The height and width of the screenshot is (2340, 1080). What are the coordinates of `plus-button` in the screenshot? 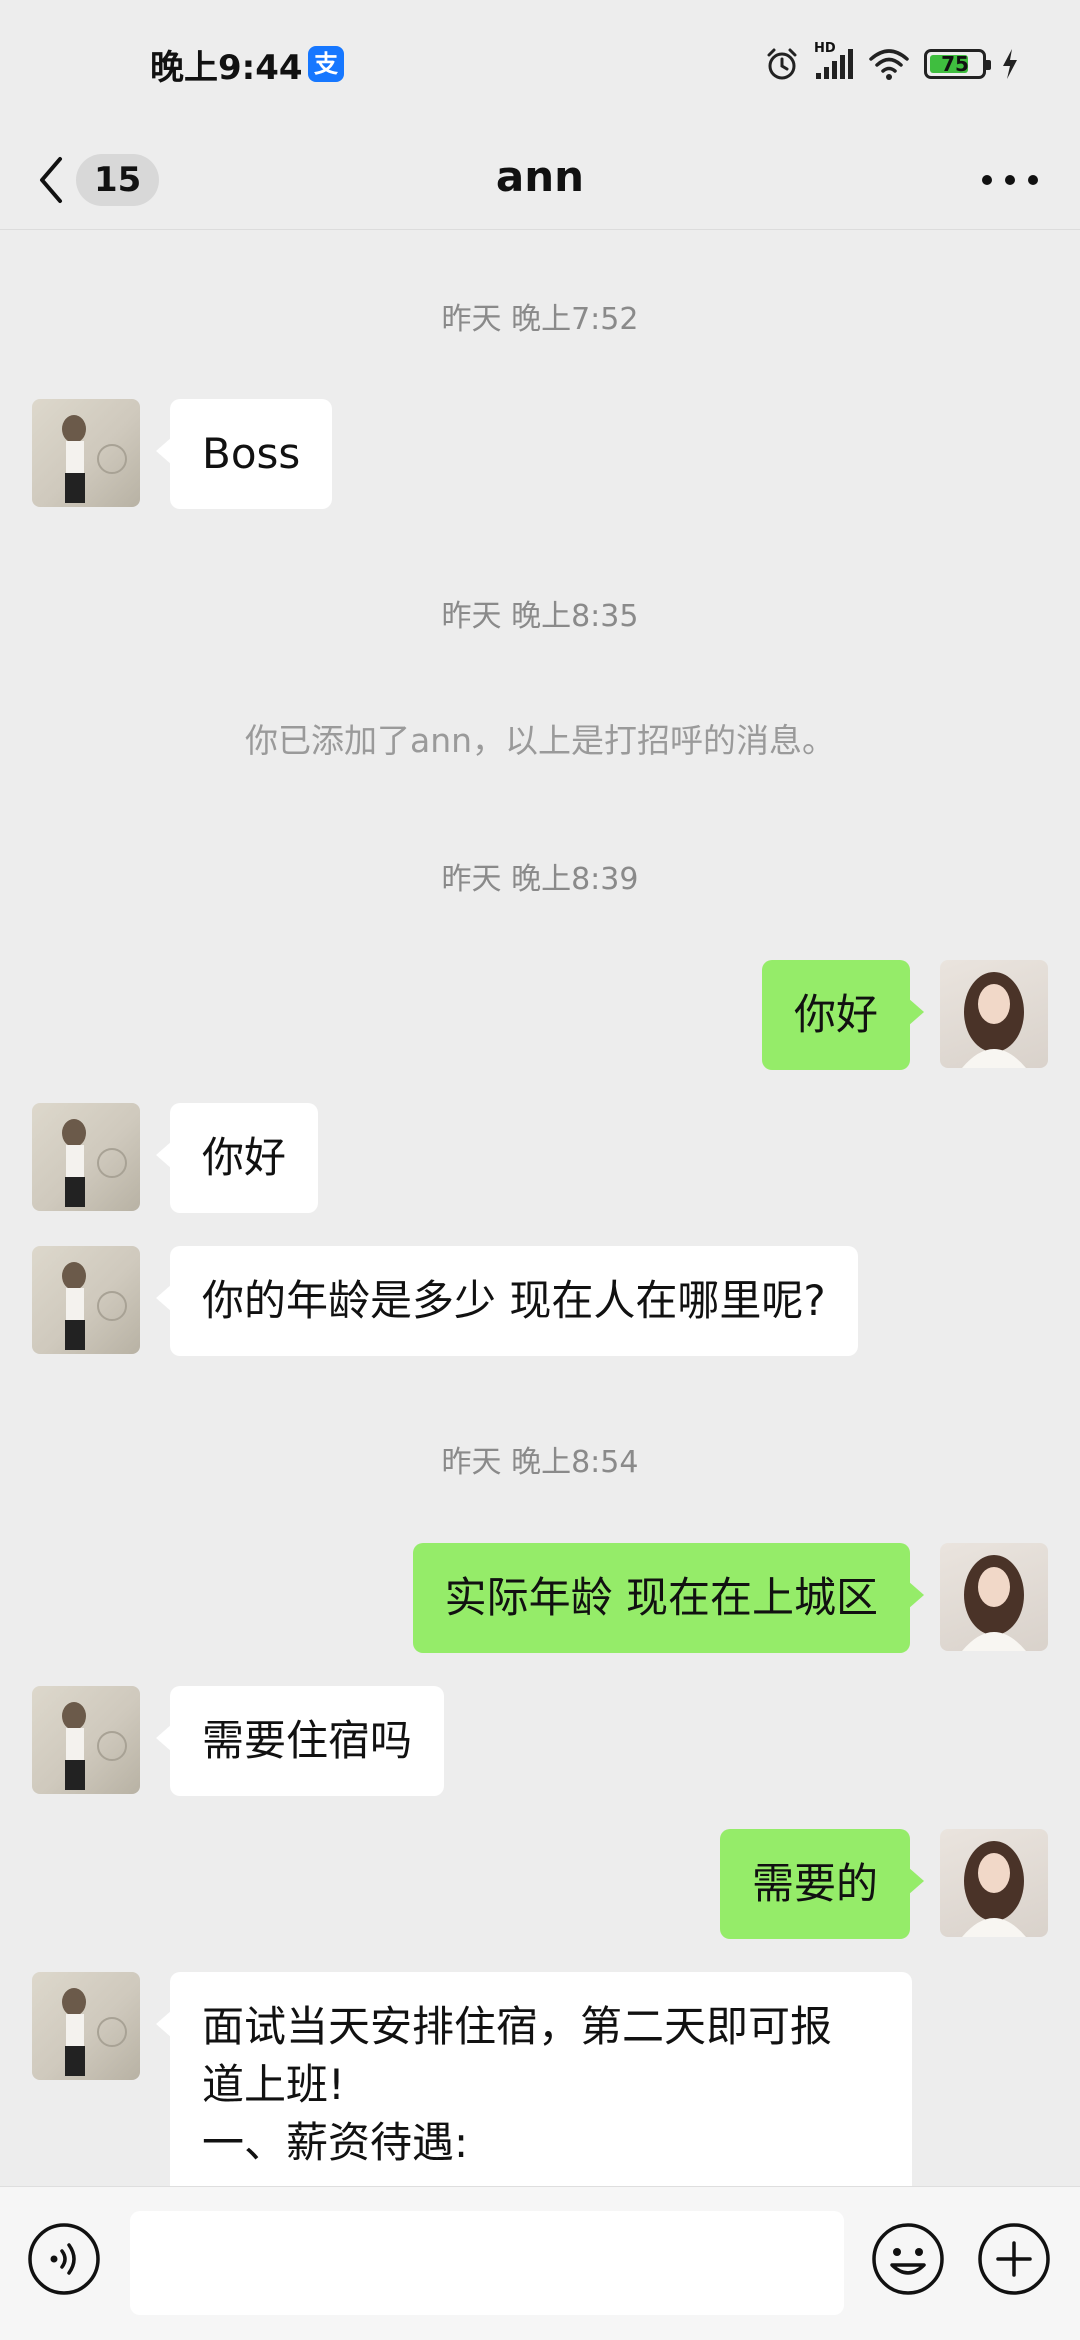 It's located at (1014, 2259).